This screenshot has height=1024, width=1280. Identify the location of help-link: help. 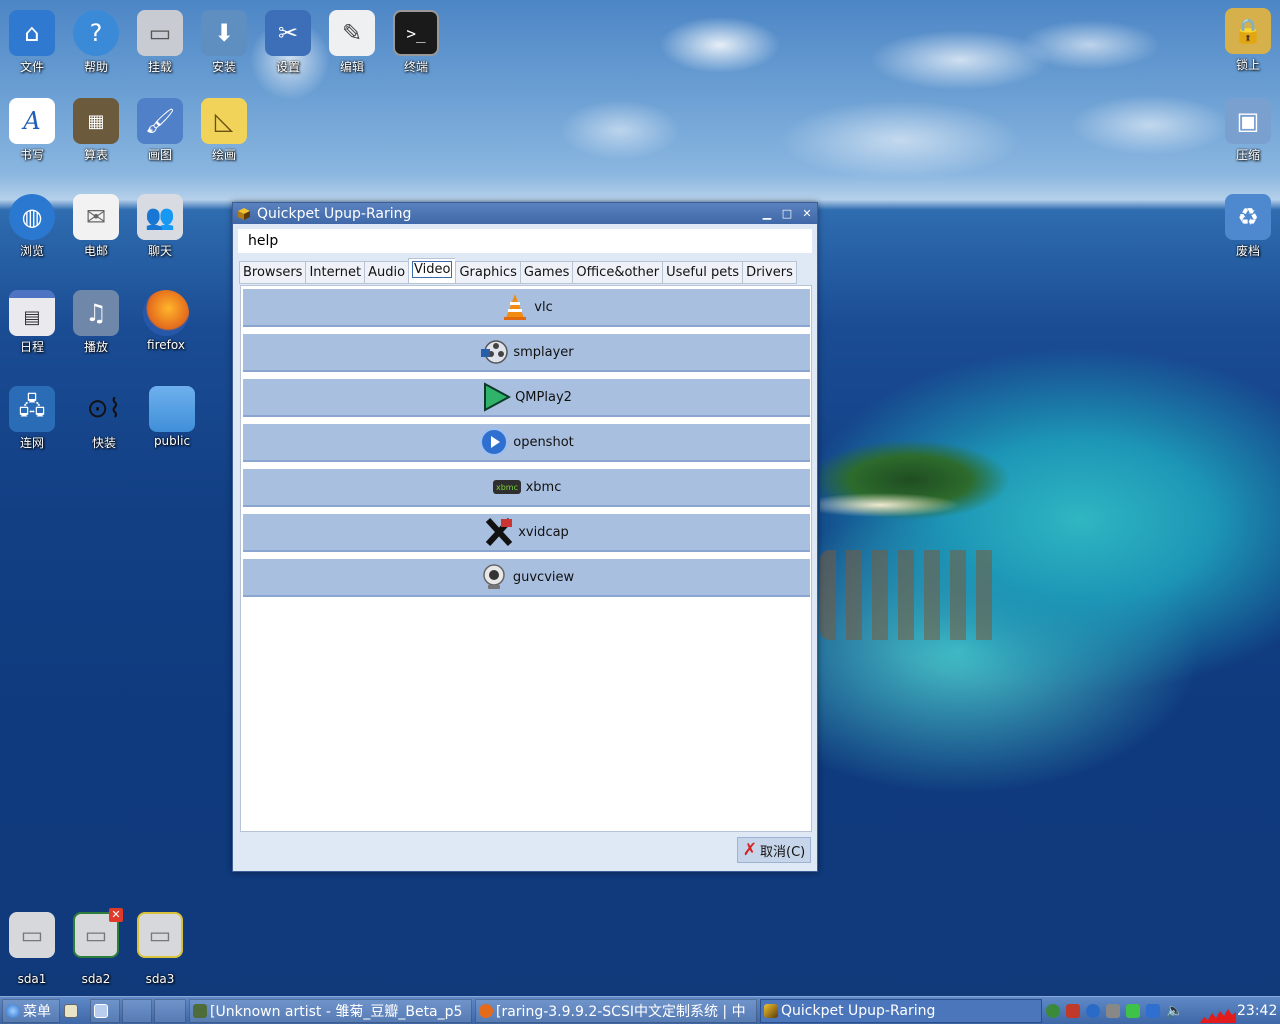
(525, 241).